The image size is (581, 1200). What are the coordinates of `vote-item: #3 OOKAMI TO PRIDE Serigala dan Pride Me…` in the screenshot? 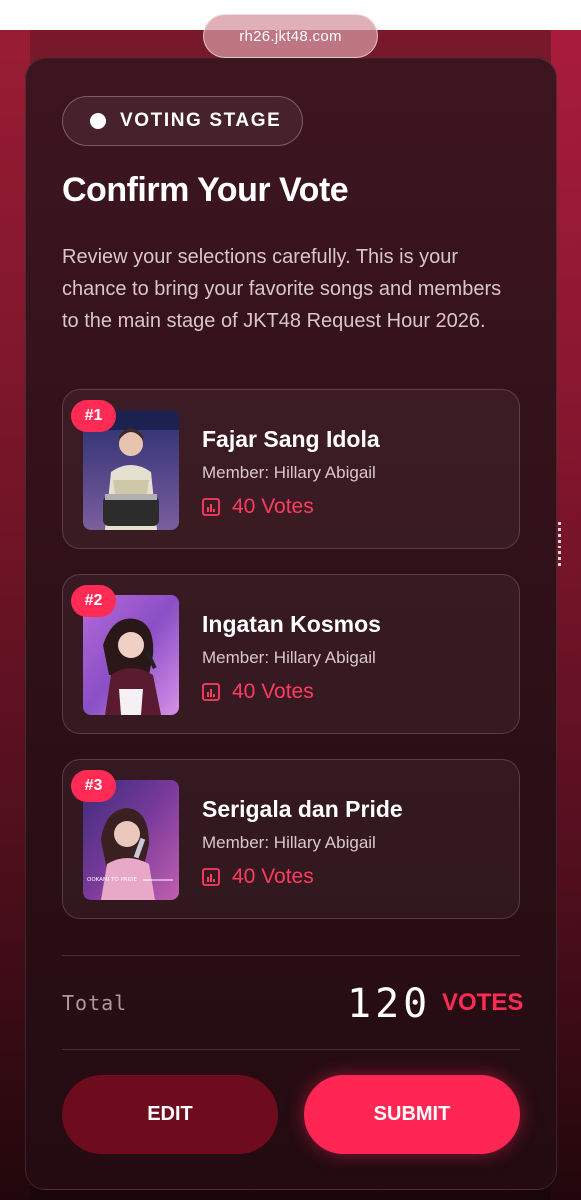 It's located at (291, 839).